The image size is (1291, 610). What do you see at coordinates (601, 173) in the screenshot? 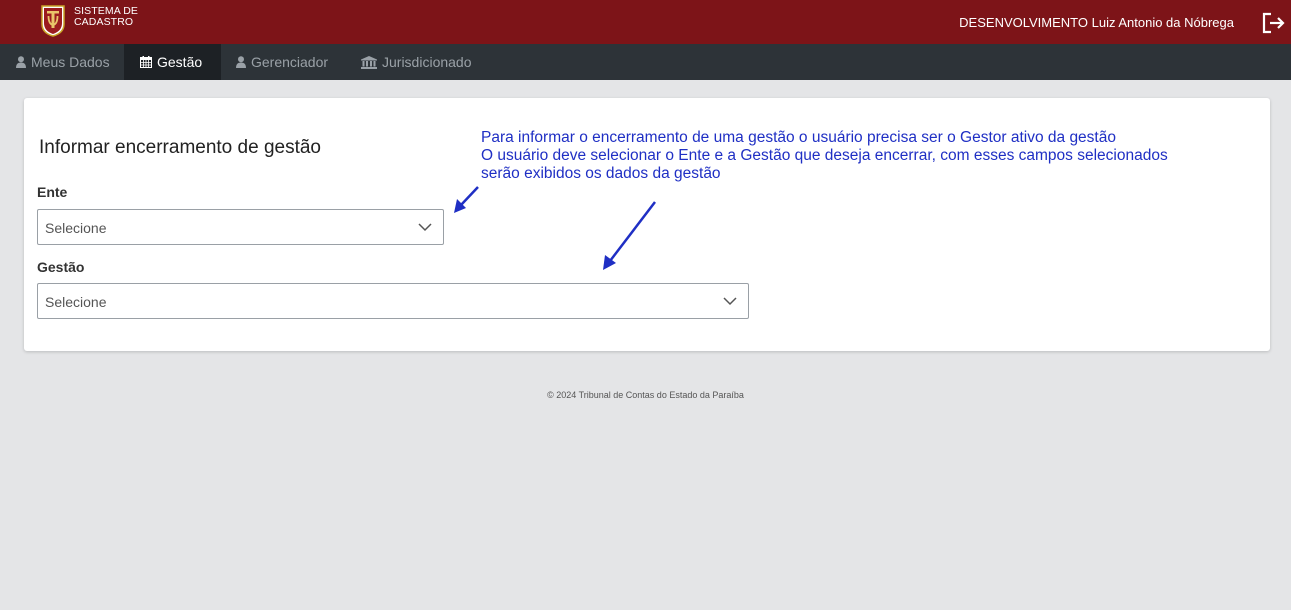
I see `annotation-line-3: serão exibidos os dados da gestão` at bounding box center [601, 173].